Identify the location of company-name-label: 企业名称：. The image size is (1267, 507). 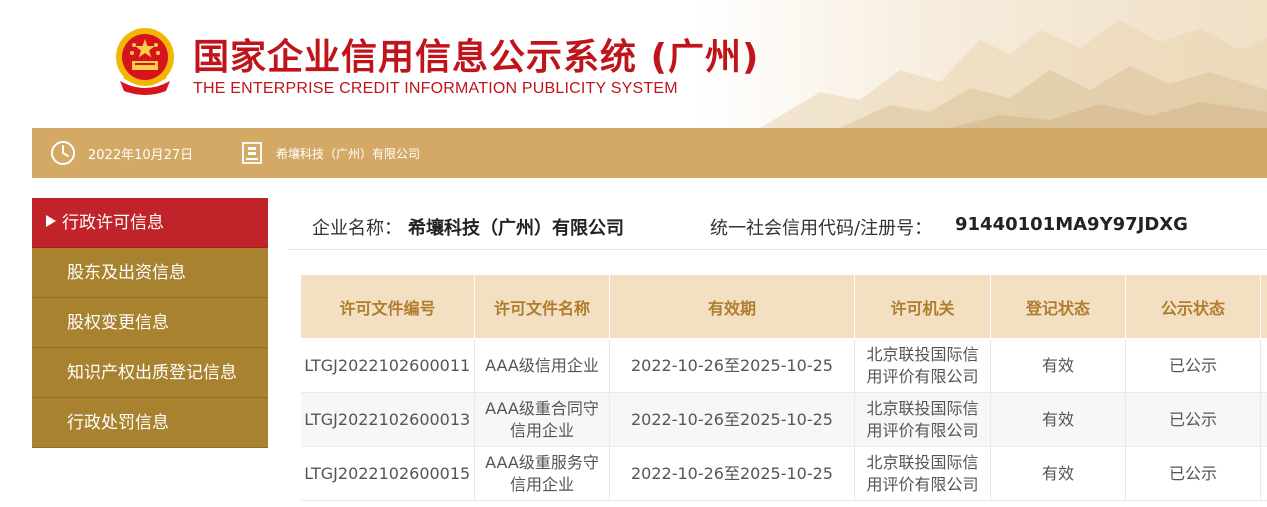
(357, 228).